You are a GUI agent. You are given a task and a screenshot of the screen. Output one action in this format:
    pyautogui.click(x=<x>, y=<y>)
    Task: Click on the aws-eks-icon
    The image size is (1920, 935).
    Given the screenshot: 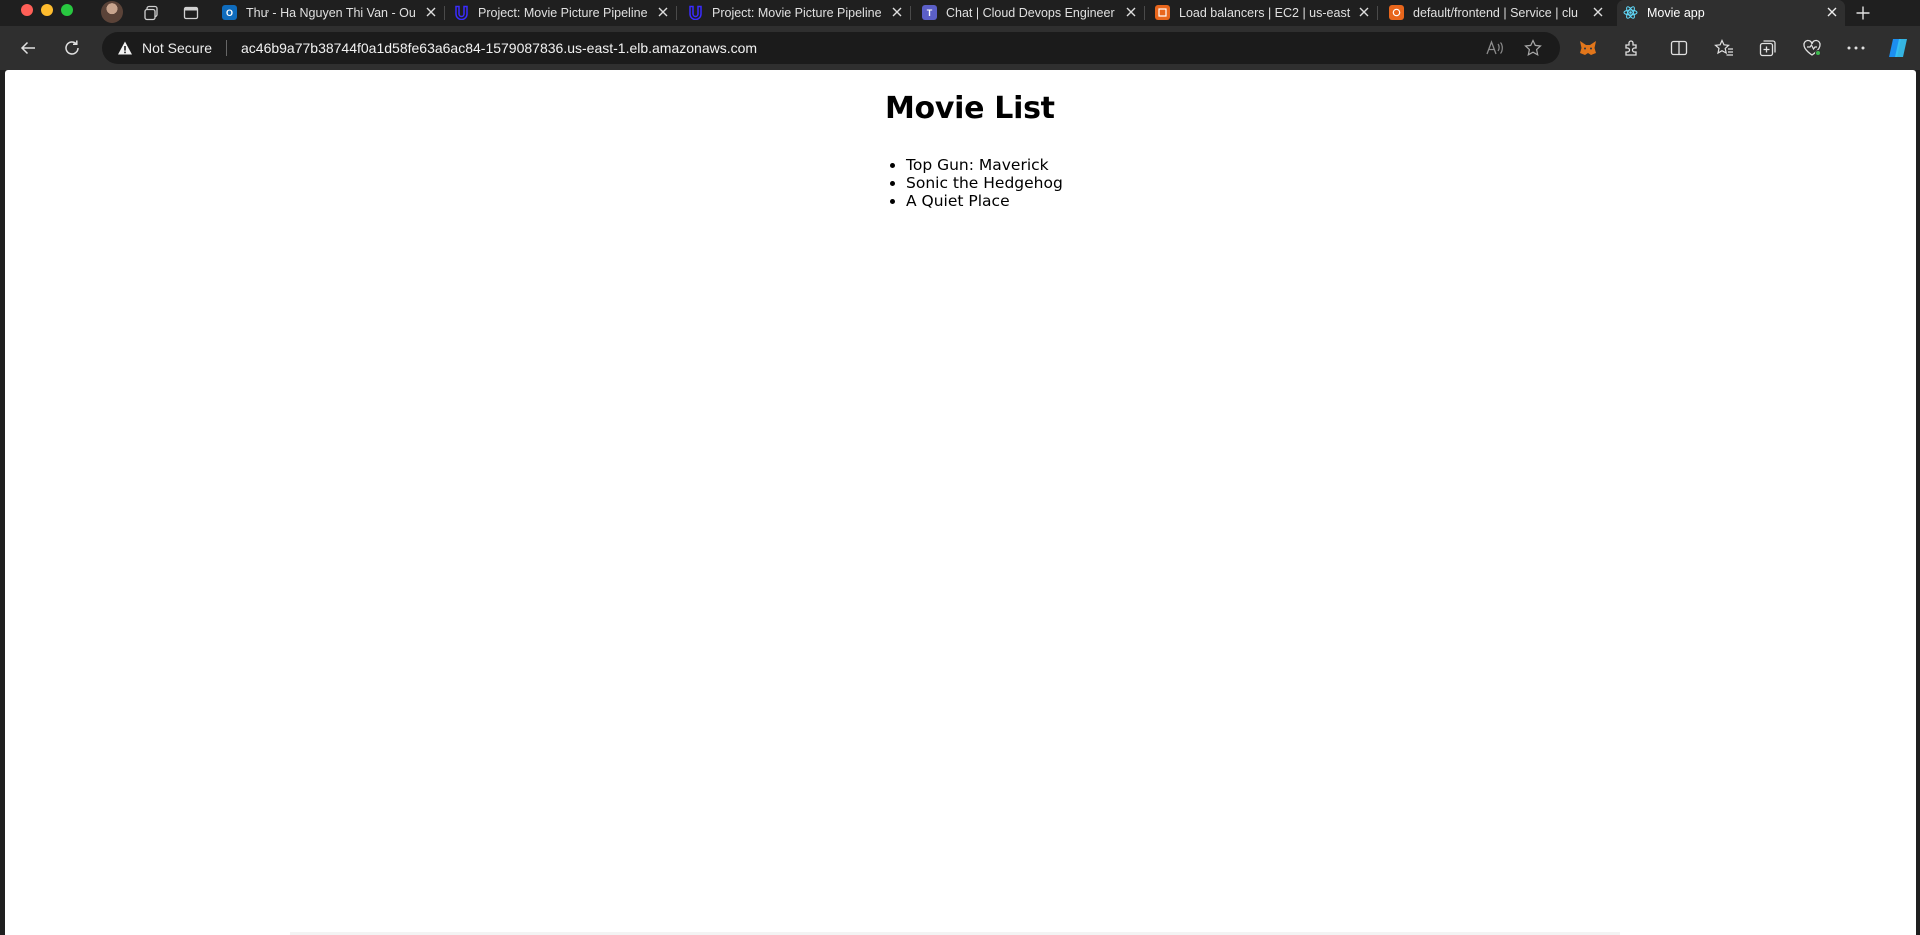 What is the action you would take?
    pyautogui.click(x=1396, y=12)
    